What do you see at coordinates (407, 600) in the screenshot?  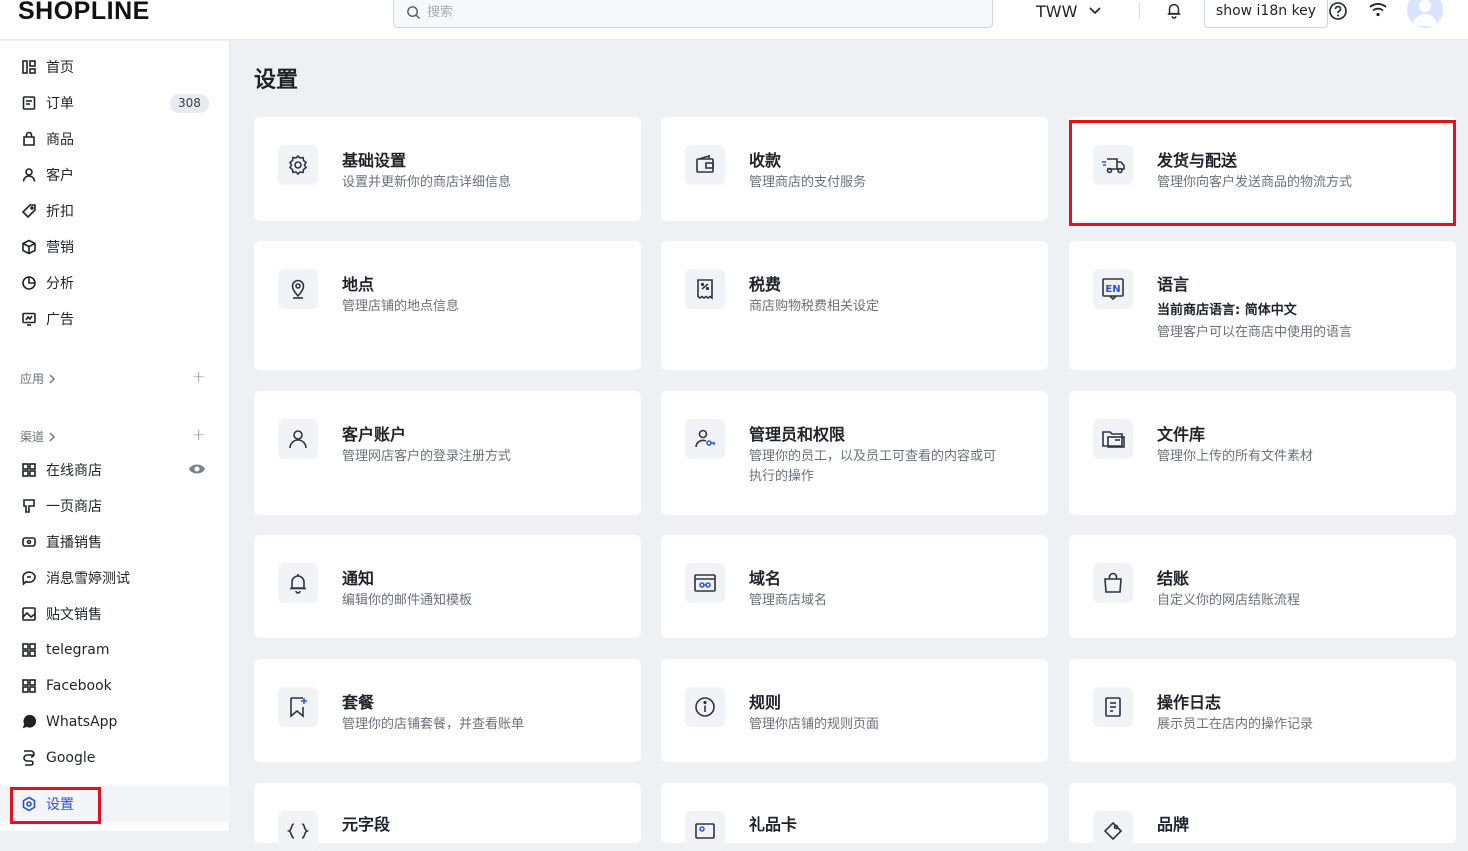 I see `card-desc: 编辑你的邮件通知模板` at bounding box center [407, 600].